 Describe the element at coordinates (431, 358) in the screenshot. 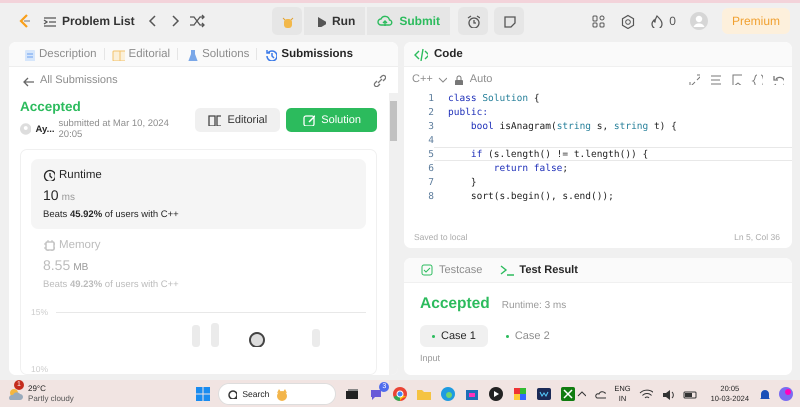

I see `input-label: Input` at that location.